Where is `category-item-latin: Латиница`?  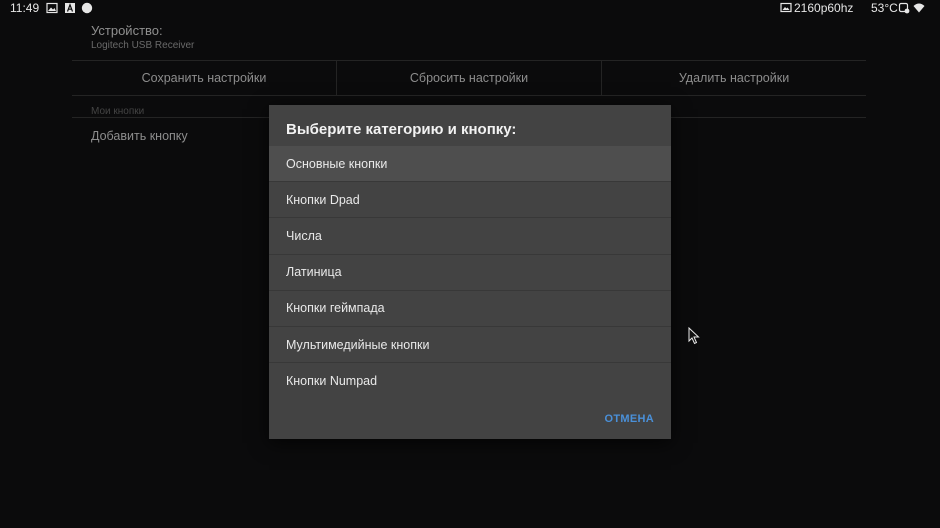
category-item-latin: Латиница is located at coordinates (470, 273).